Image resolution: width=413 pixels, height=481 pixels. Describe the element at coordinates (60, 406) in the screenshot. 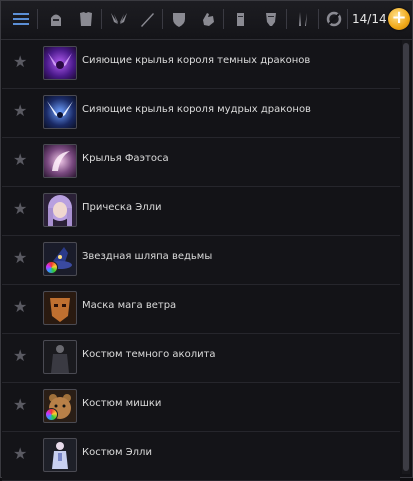

I see `bear-costume-thumb` at that location.